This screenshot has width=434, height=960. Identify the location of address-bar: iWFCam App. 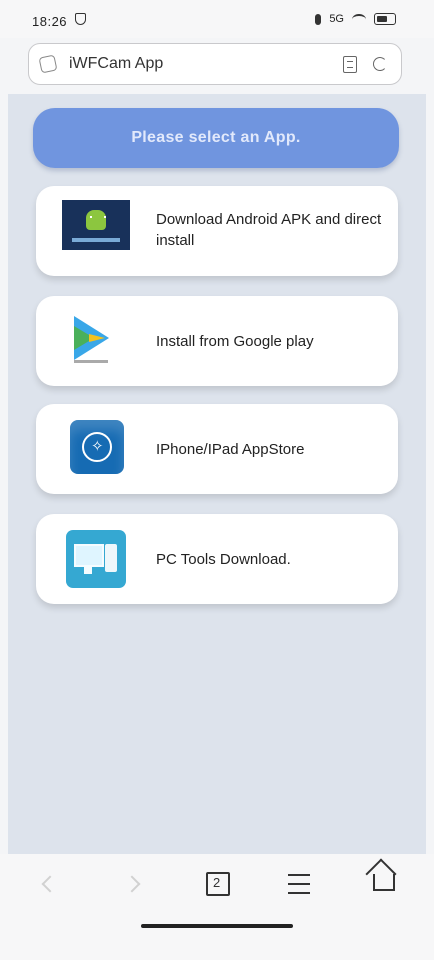
(215, 64).